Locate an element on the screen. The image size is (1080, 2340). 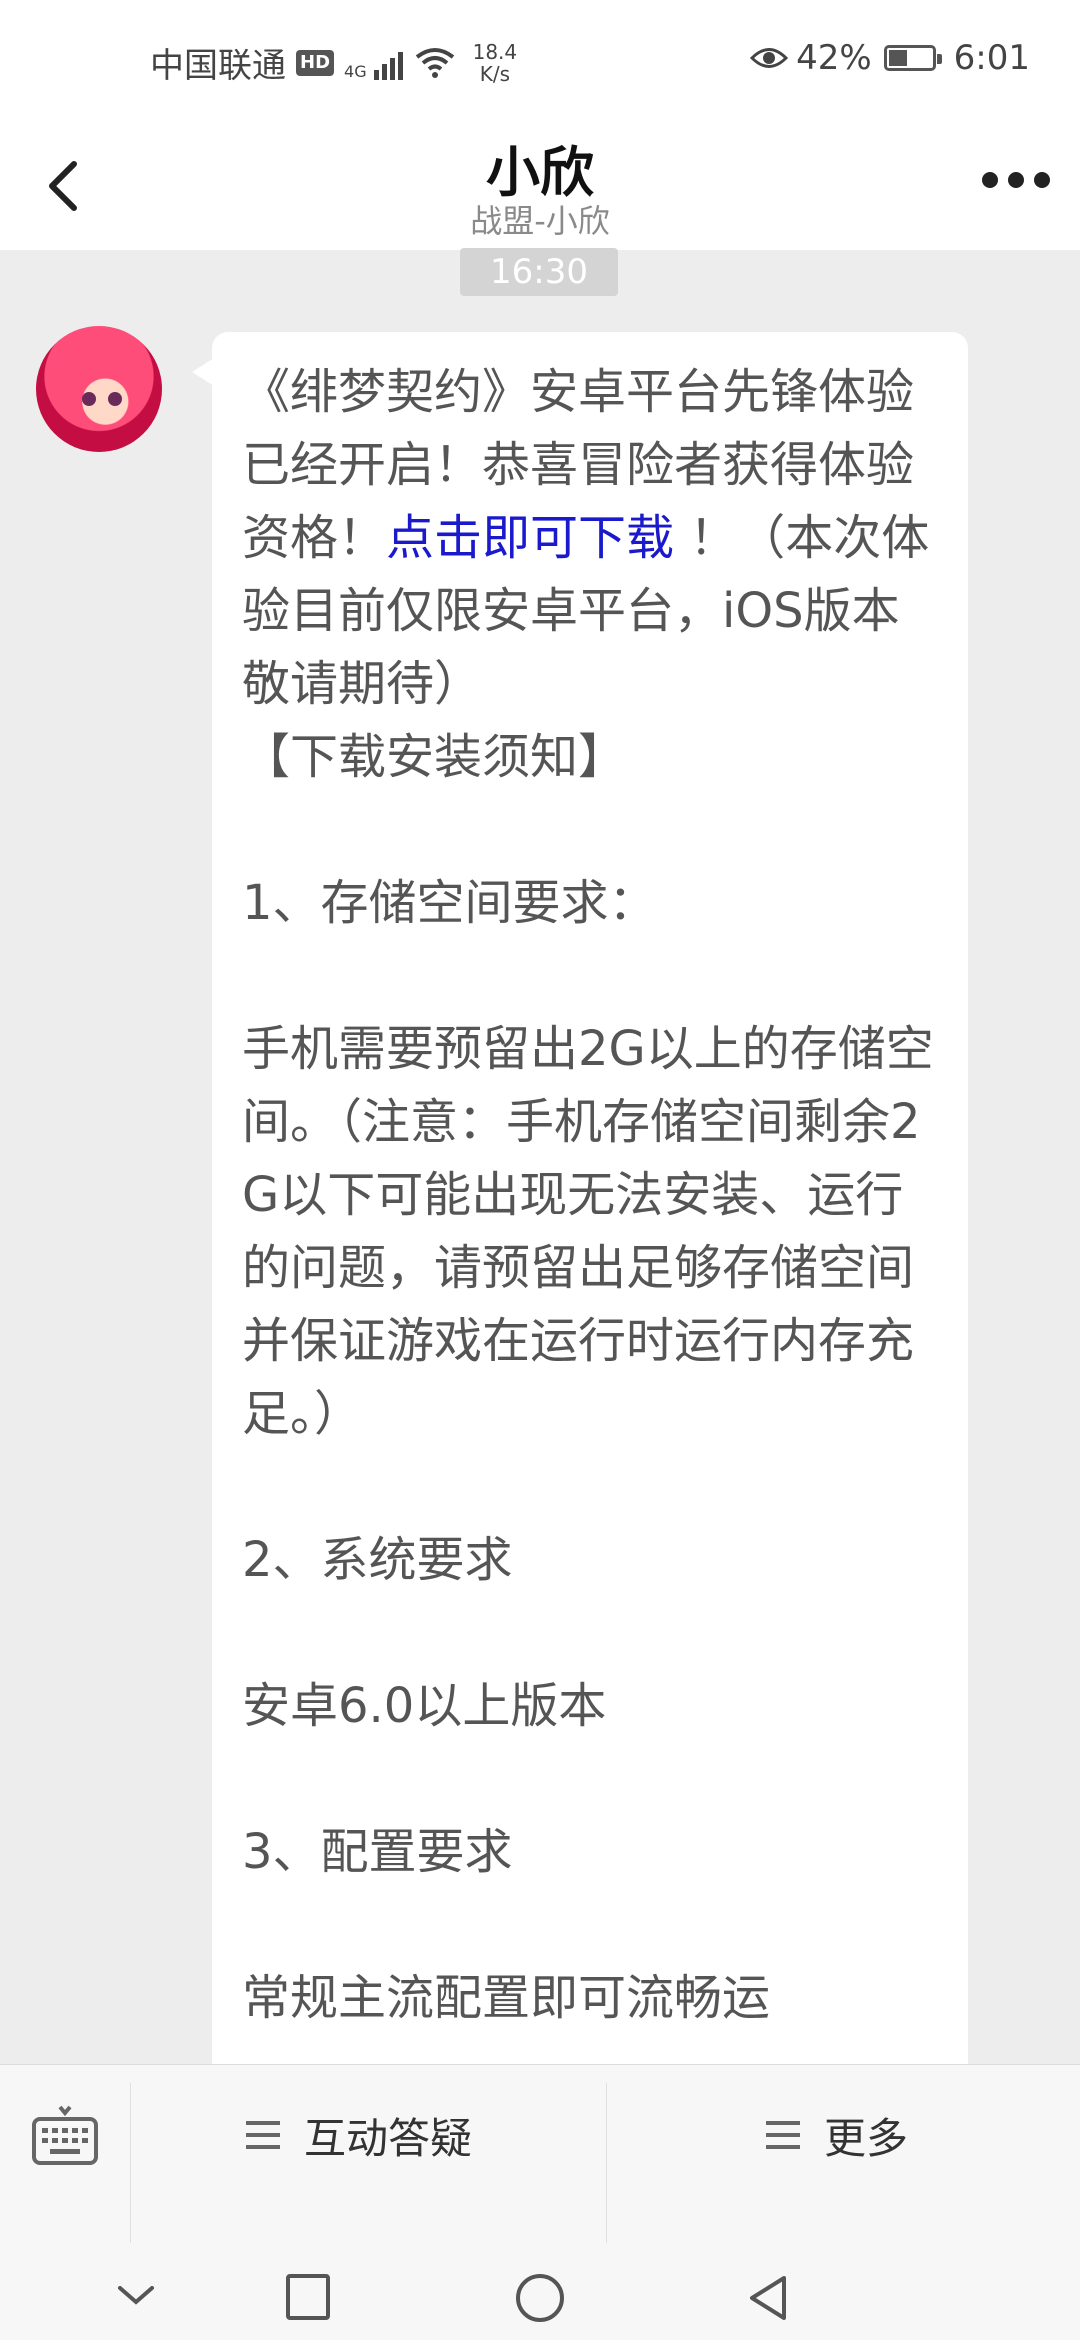
message-timestamp: 16:30 is located at coordinates (539, 272).